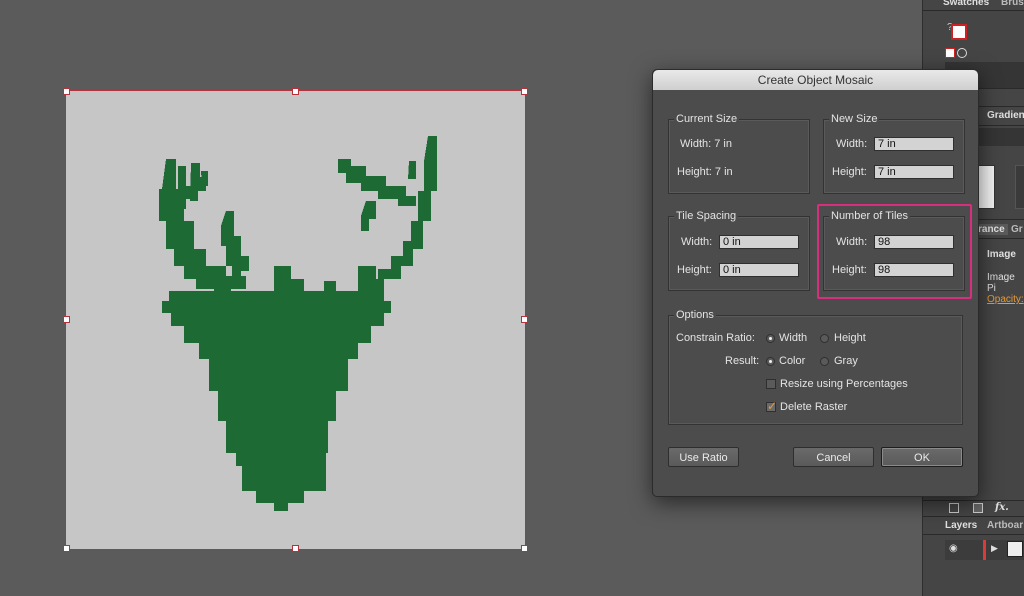 This screenshot has height=596, width=1024. What do you see at coordinates (849, 270) in the screenshot?
I see `tiles-height-label: Height:` at bounding box center [849, 270].